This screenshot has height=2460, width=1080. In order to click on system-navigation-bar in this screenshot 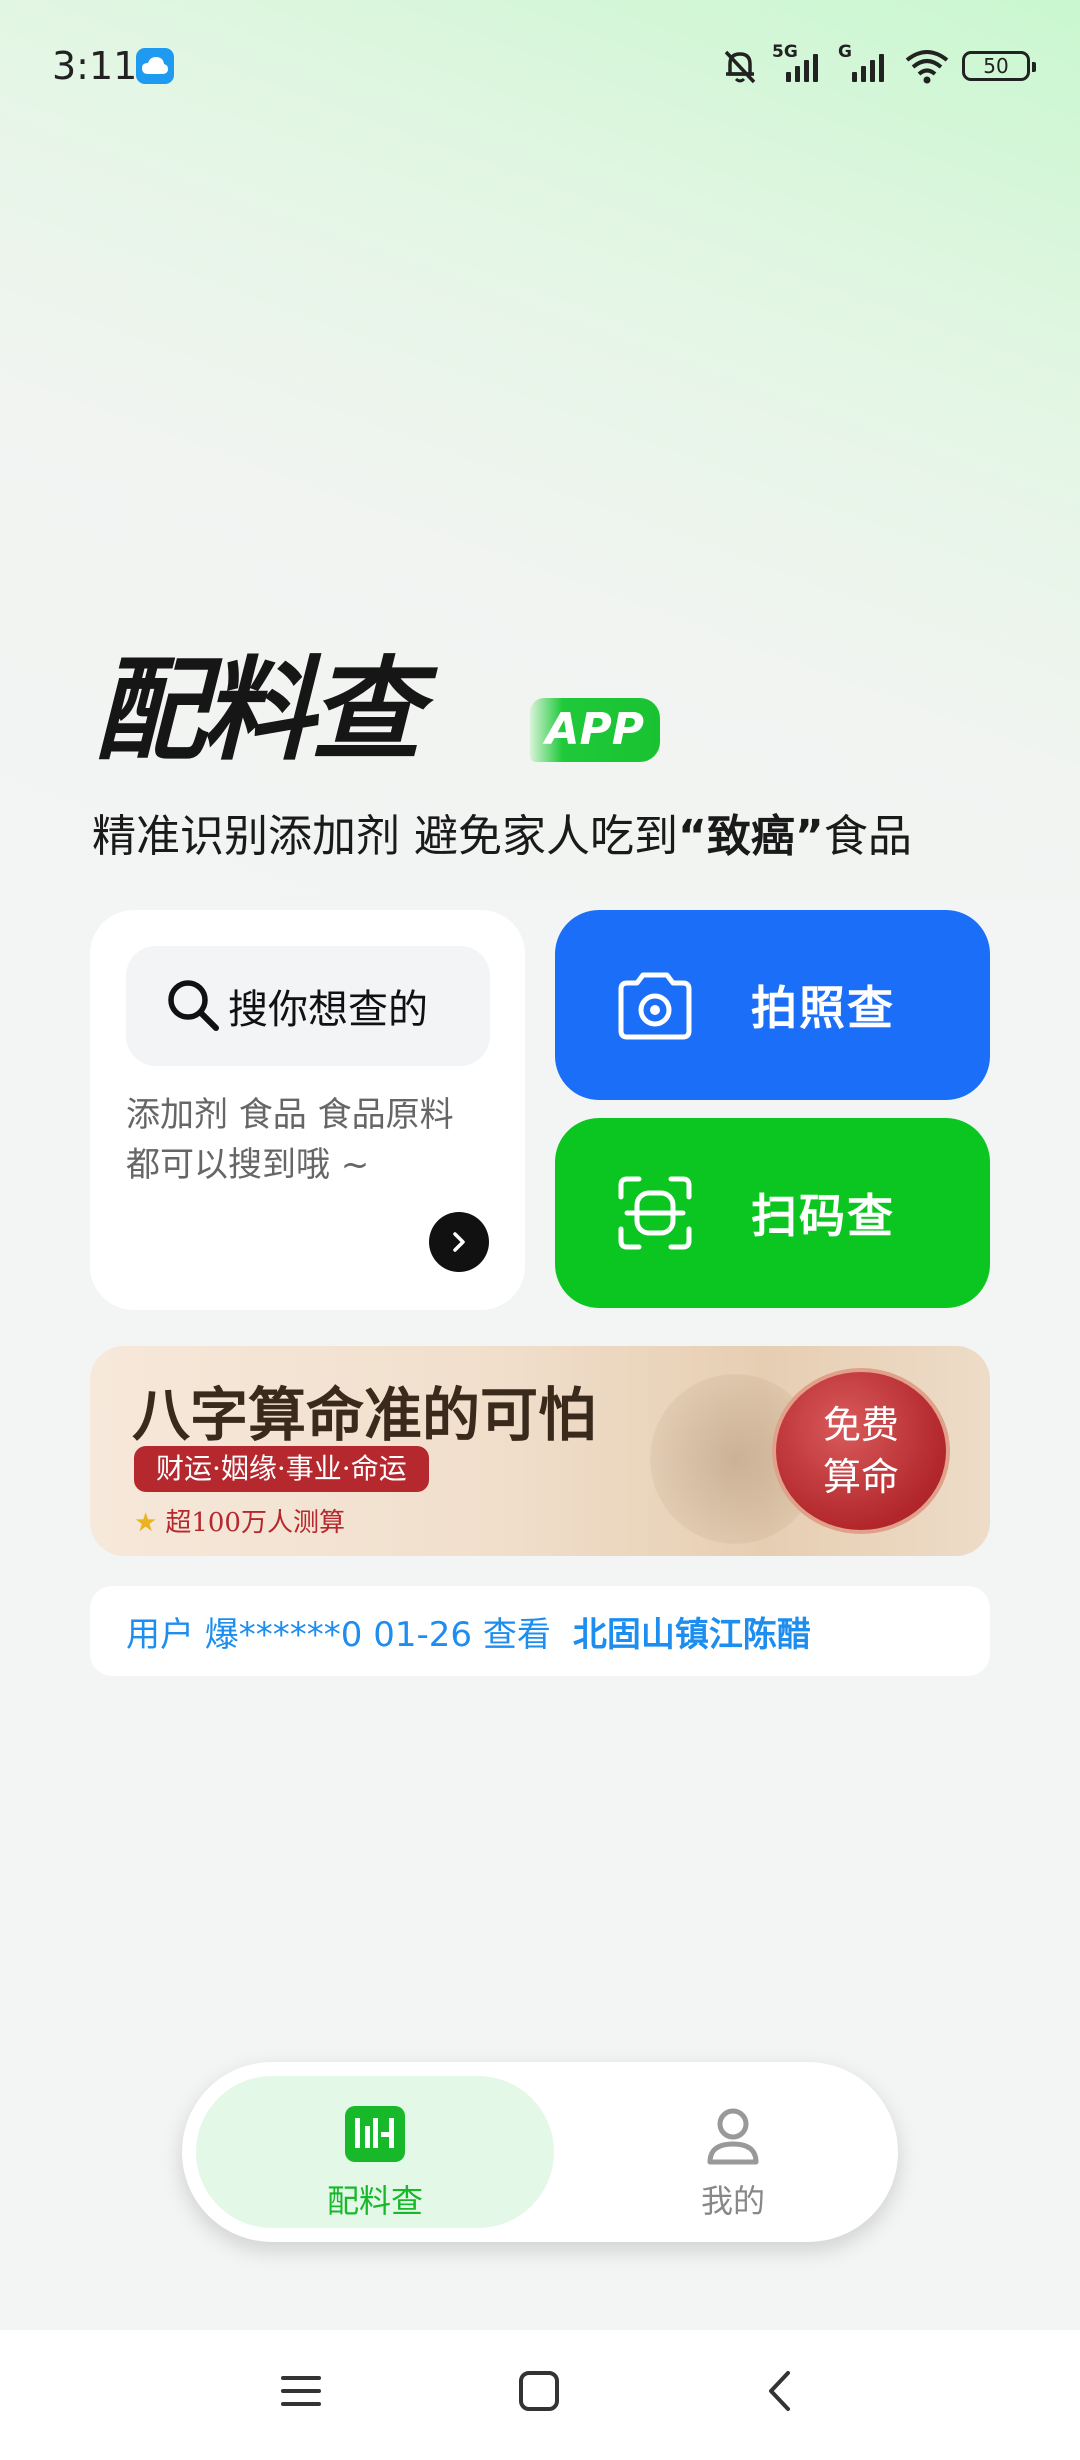, I will do `click(540, 2395)`.